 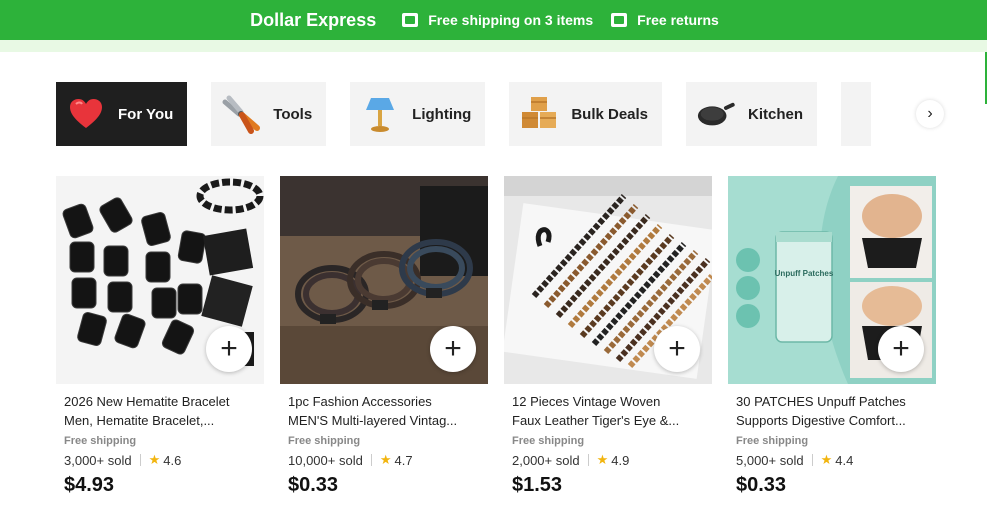 What do you see at coordinates (172, 460) in the screenshot?
I see `rating-value: 4.6` at bounding box center [172, 460].